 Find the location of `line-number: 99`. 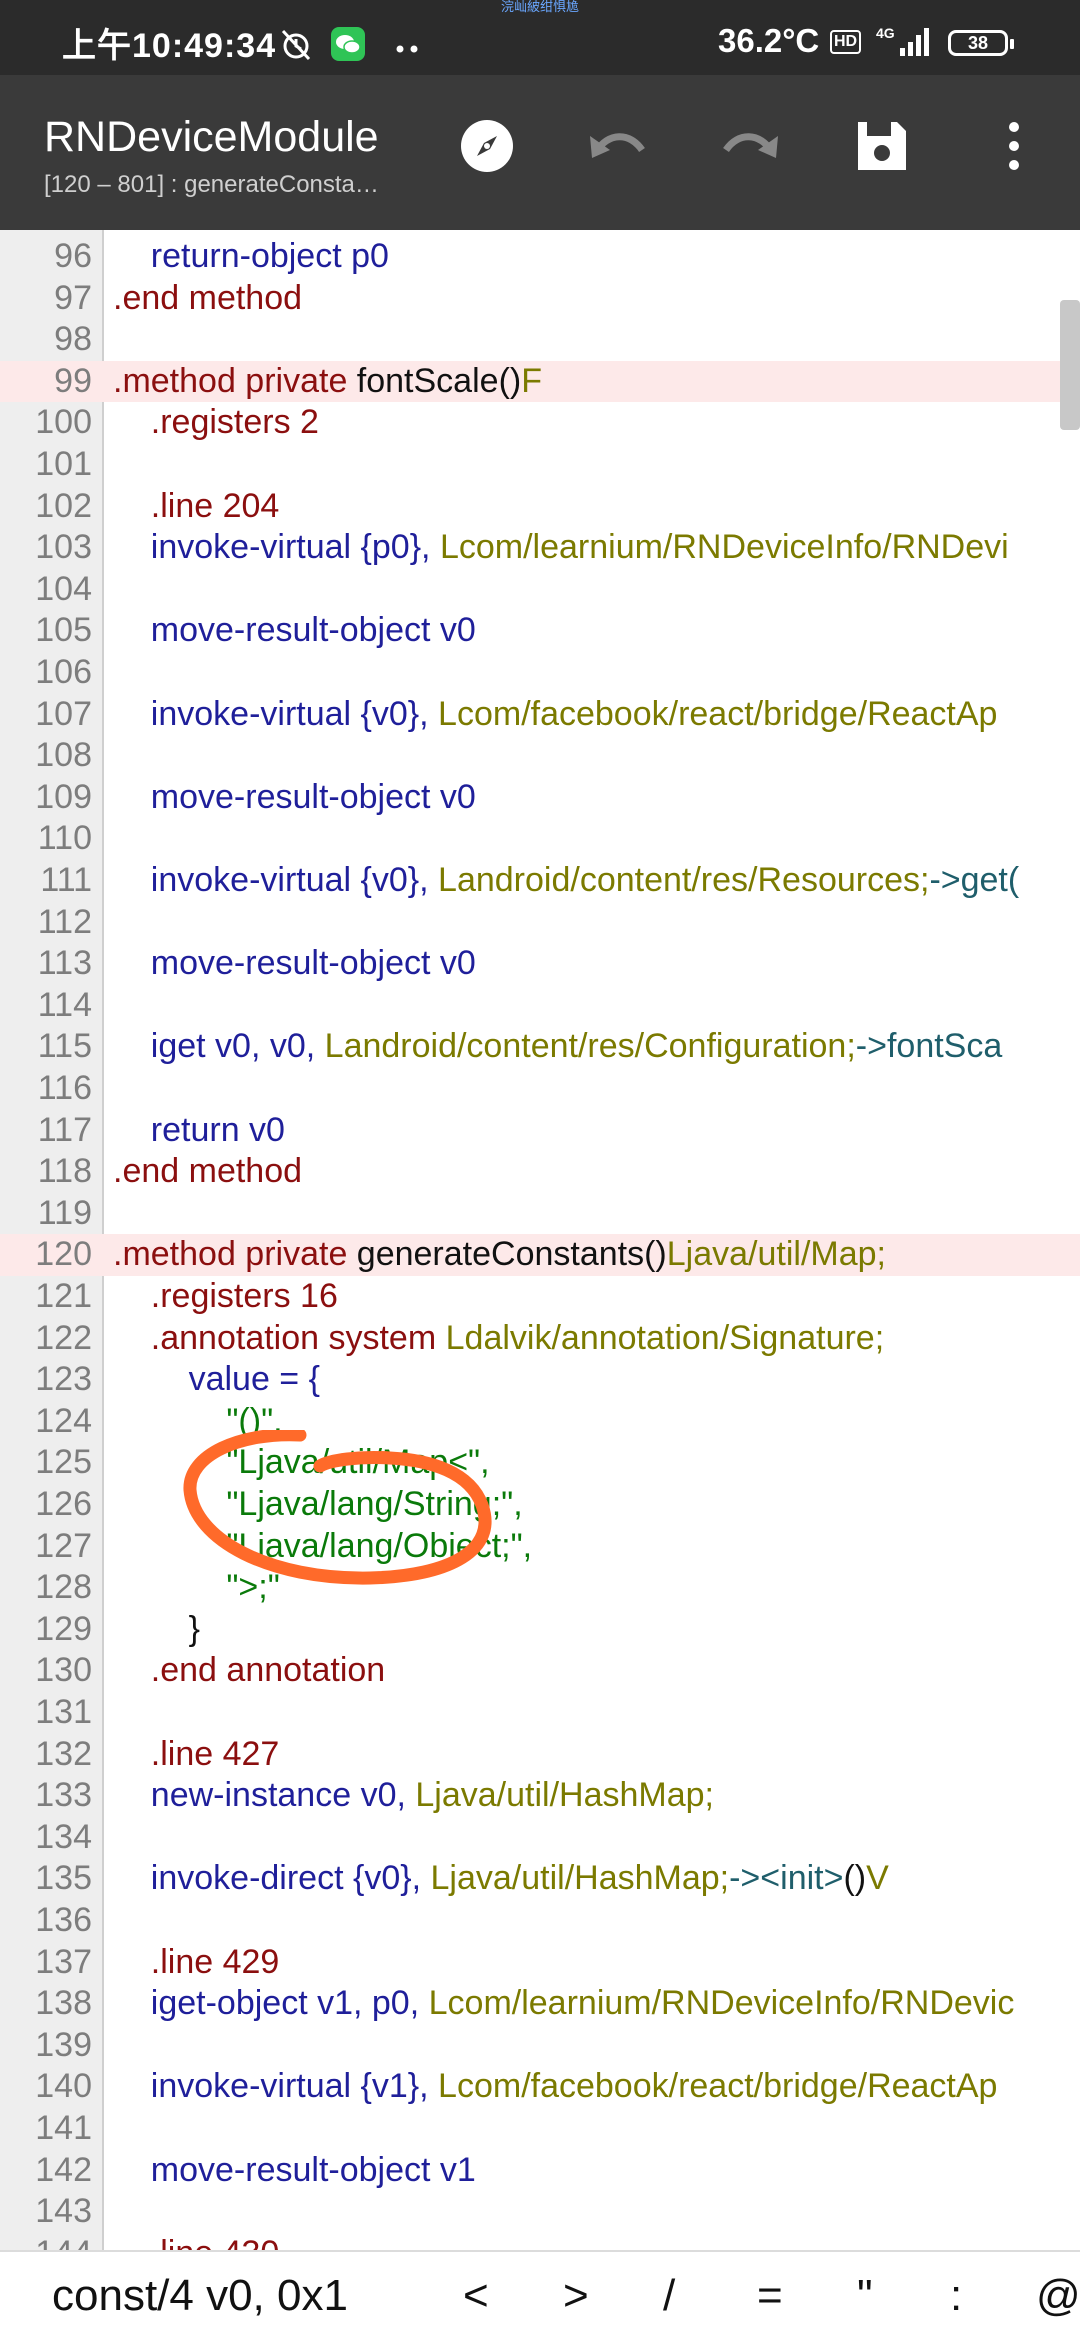

line-number: 99 is located at coordinates (73, 380).